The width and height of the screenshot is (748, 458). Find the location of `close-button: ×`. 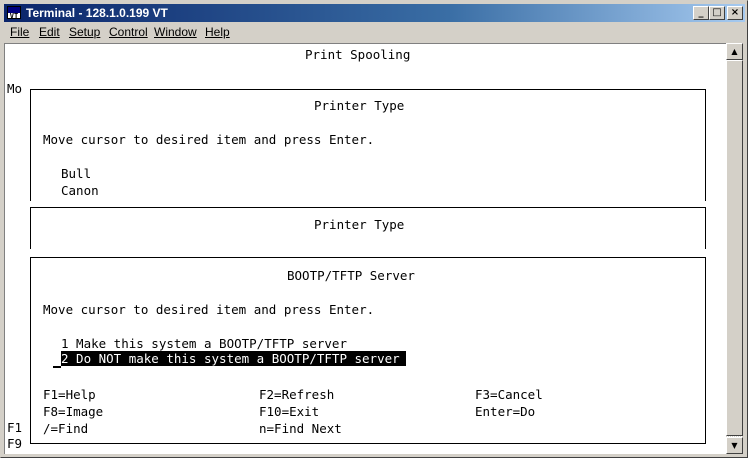

close-button: × is located at coordinates (735, 13).